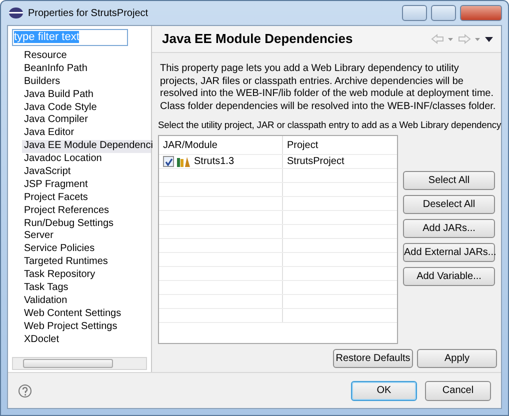  Describe the element at coordinates (86, 237) in the screenshot. I see `sidebar-item: Server` at that location.